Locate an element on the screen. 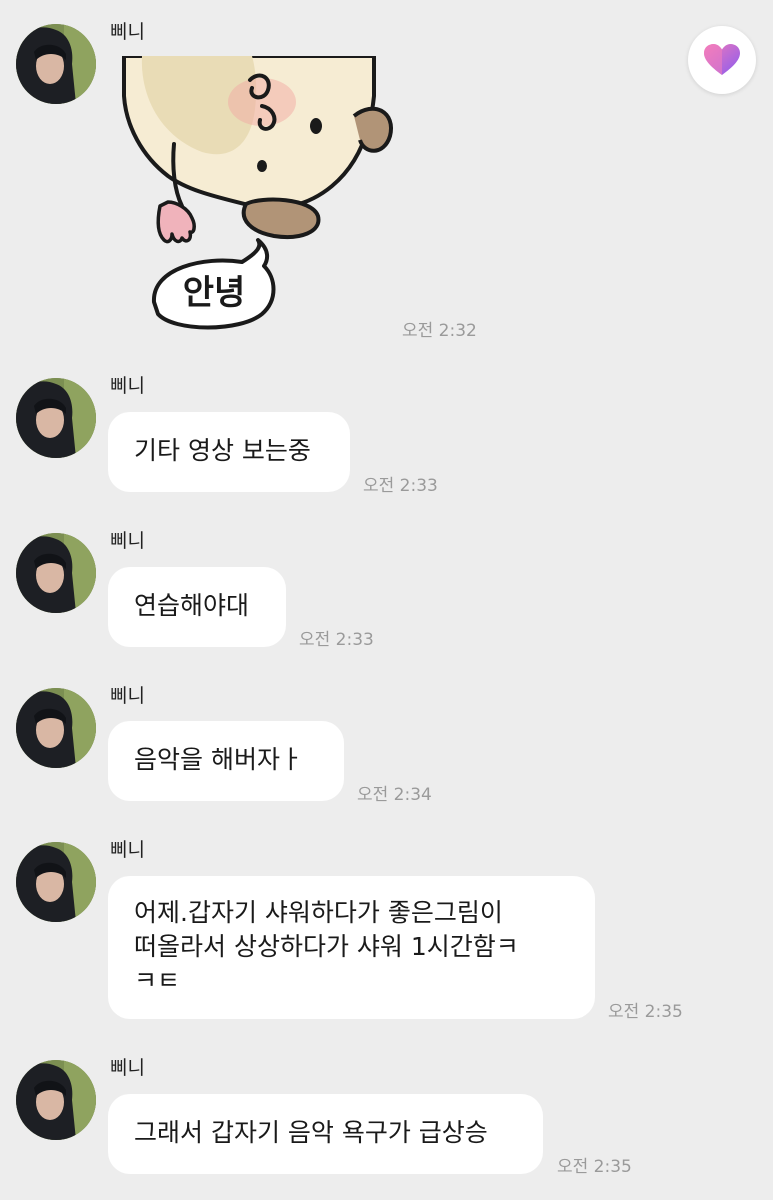 The image size is (773, 1200). sticker-text: 안녕 is located at coordinates (214, 293).